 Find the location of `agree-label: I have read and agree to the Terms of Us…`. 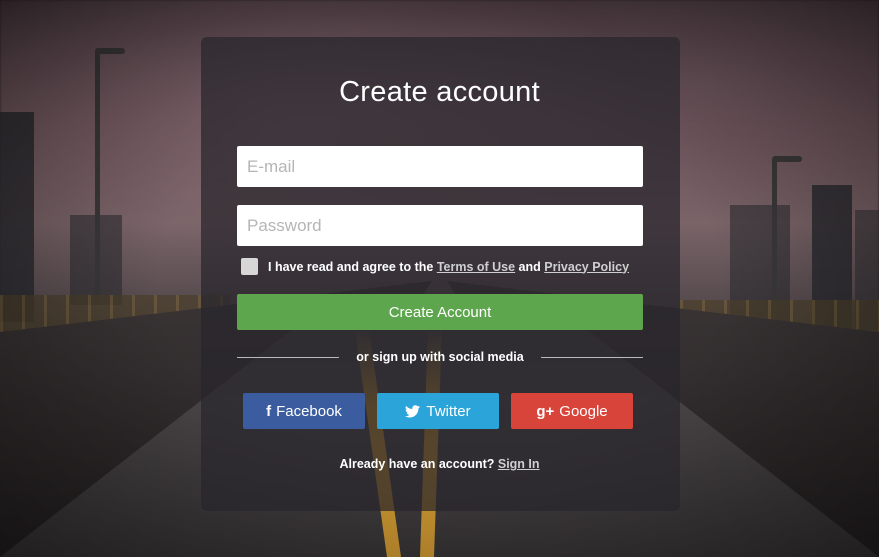

agree-label: I have read and agree to the Terms of Us… is located at coordinates (448, 267).